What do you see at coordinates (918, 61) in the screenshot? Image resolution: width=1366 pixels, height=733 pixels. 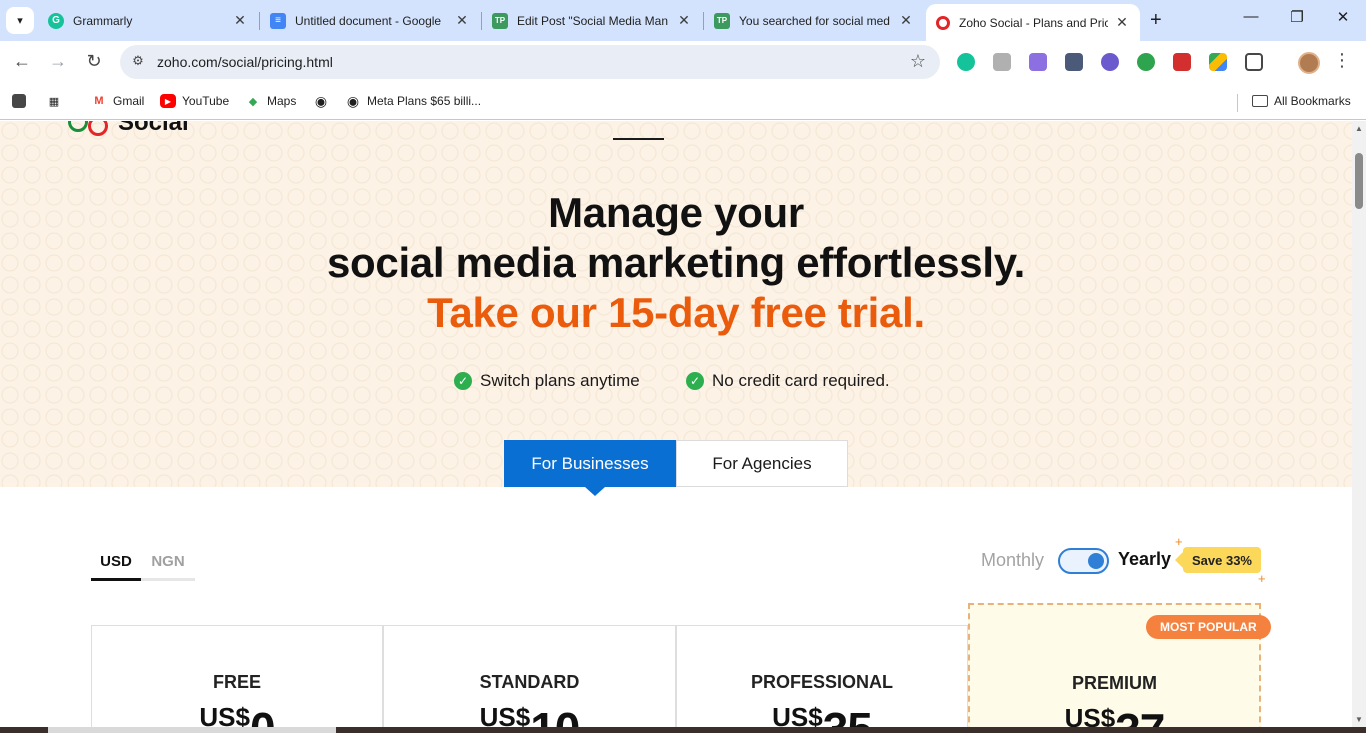 I see `bookmark-star-icon: ☆` at bounding box center [918, 61].